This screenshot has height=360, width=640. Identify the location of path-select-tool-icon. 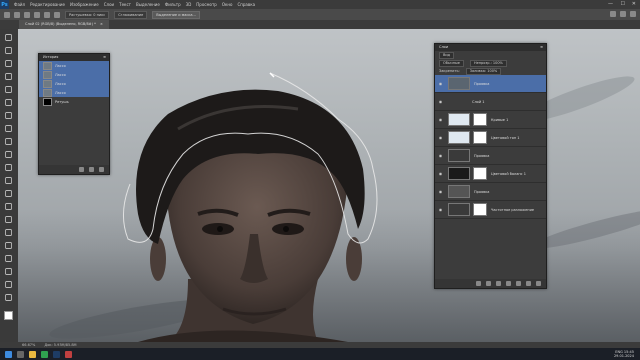
(8, 245).